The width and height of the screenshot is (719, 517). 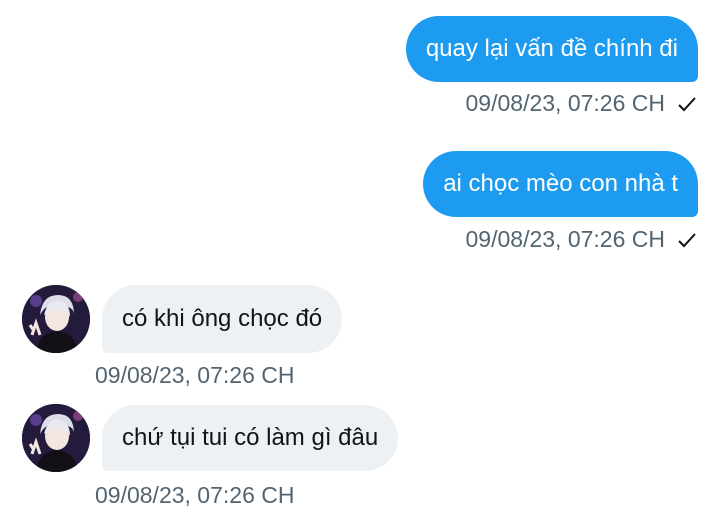 I want to click on received-message-bubble: có khi ông chọc đó, so click(x=222, y=319).